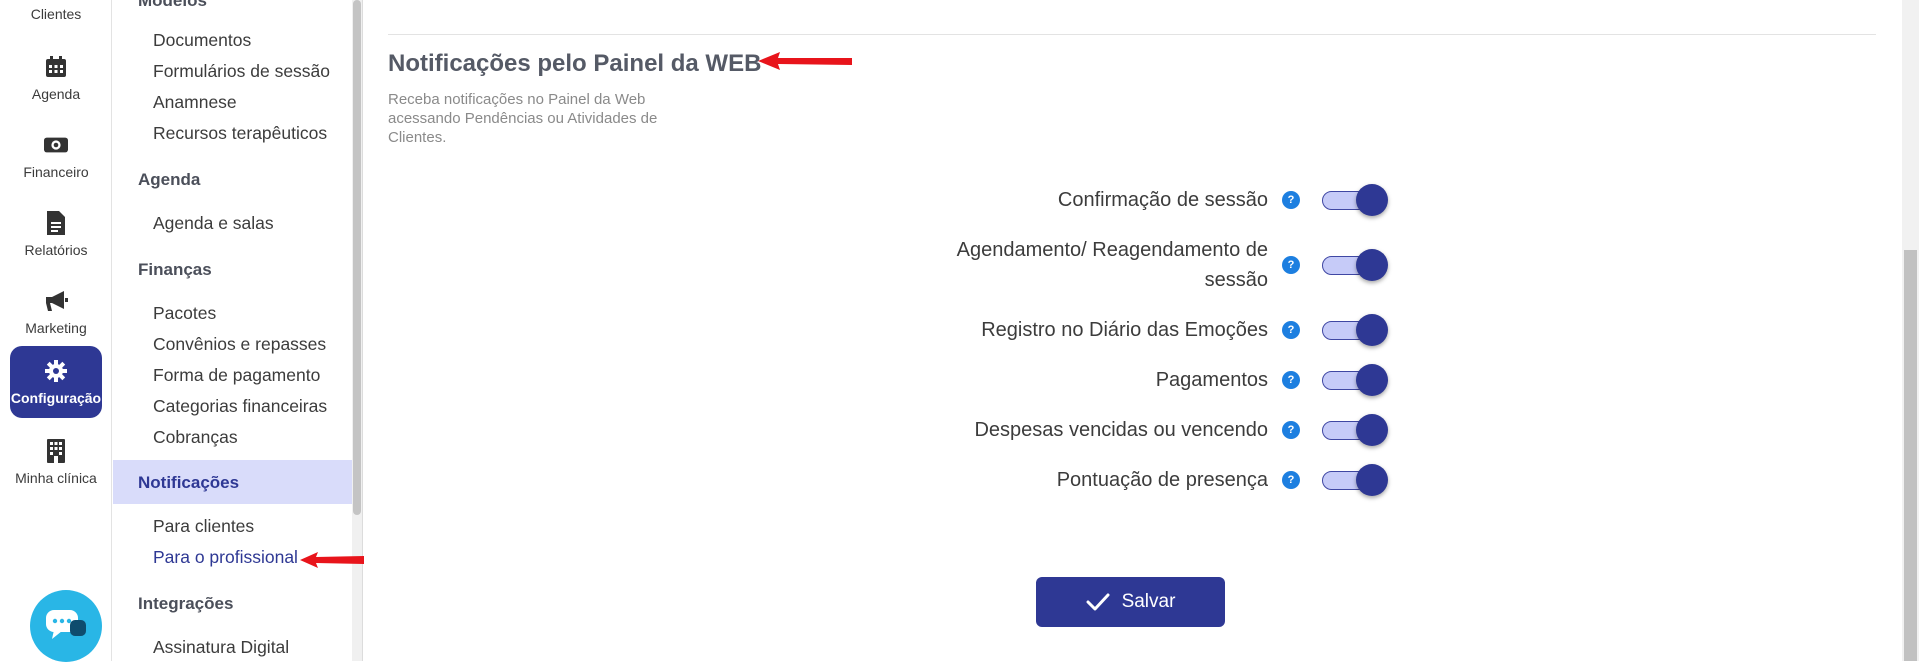 This screenshot has width=1919, height=662. What do you see at coordinates (575, 63) in the screenshot?
I see `page-title: Notificações pelo Painel da WEB` at bounding box center [575, 63].